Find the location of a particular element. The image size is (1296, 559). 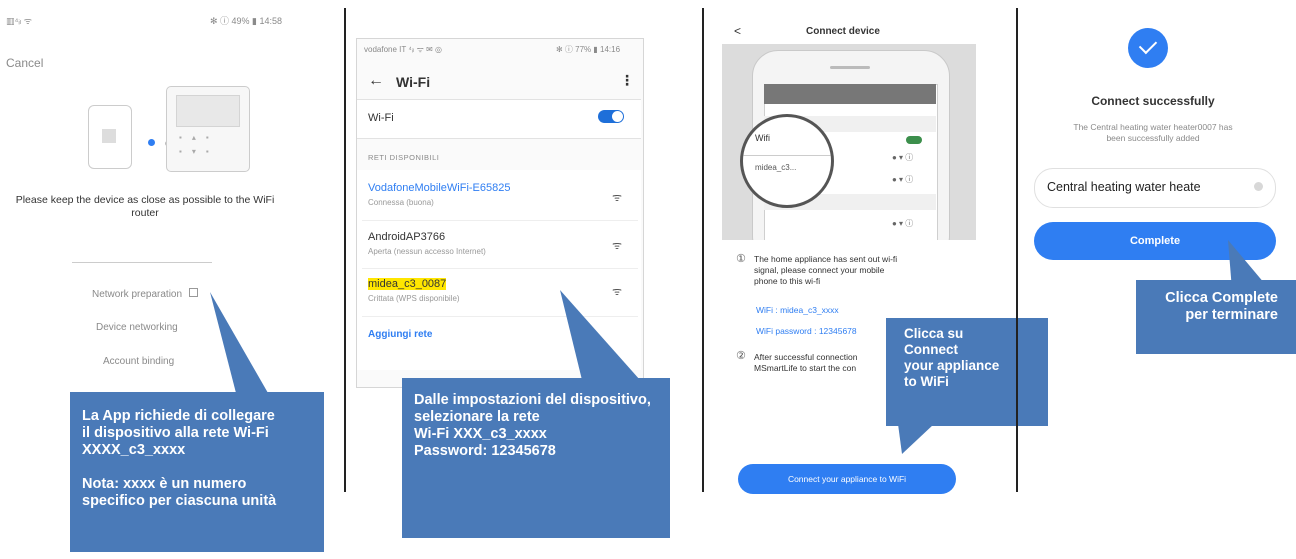

page-title: Connect device is located at coordinates (843, 31).